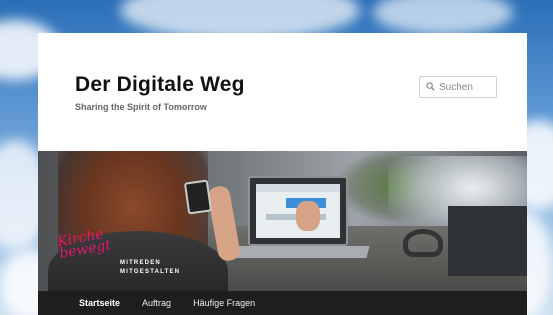 This screenshot has width=553, height=315. I want to click on site-tagline: Sharing the Spirit of Tomorrow, so click(141, 107).